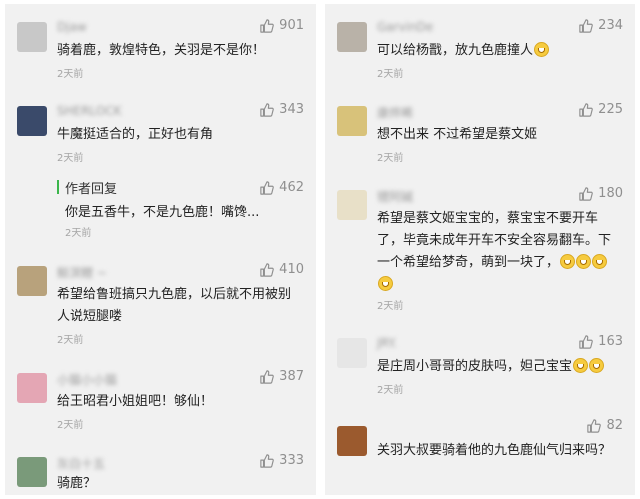 The width and height of the screenshot is (640, 499). Describe the element at coordinates (494, 450) in the screenshot. I see `comment-text: 关羽大叔要骑着他的九色鹿仙气归来吗？` at that location.